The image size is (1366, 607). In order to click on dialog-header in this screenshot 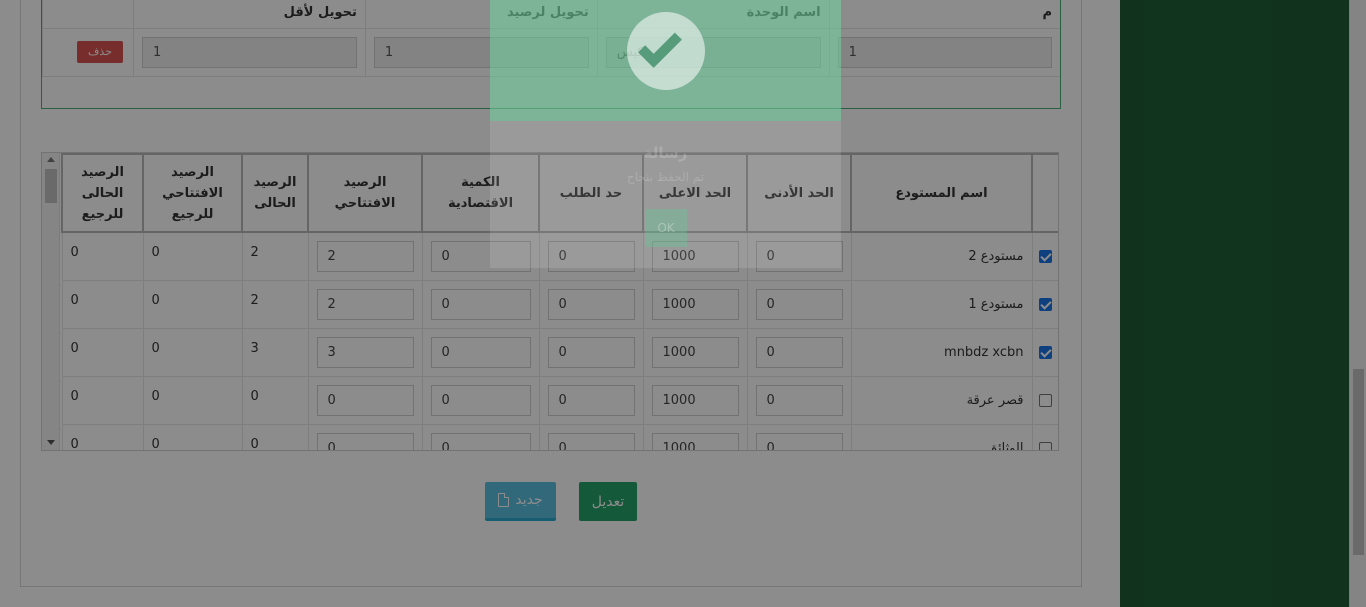, I will do `click(665, 60)`.